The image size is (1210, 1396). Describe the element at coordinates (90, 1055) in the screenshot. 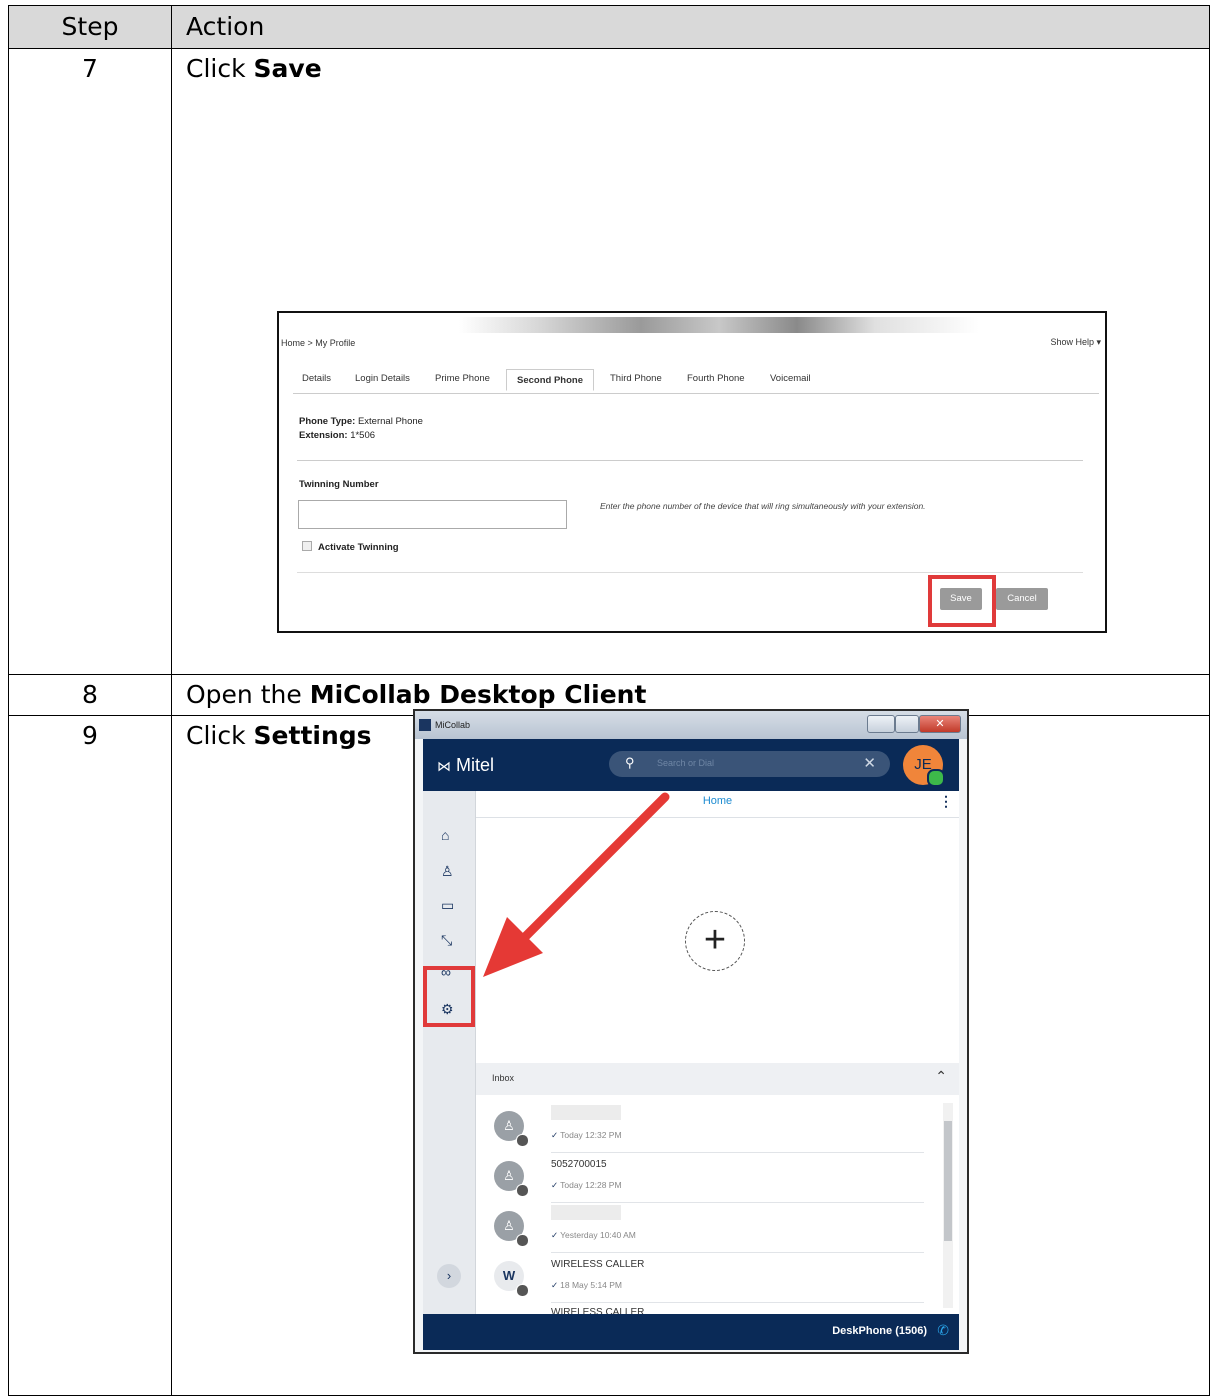

I see `step-number: 9` at that location.